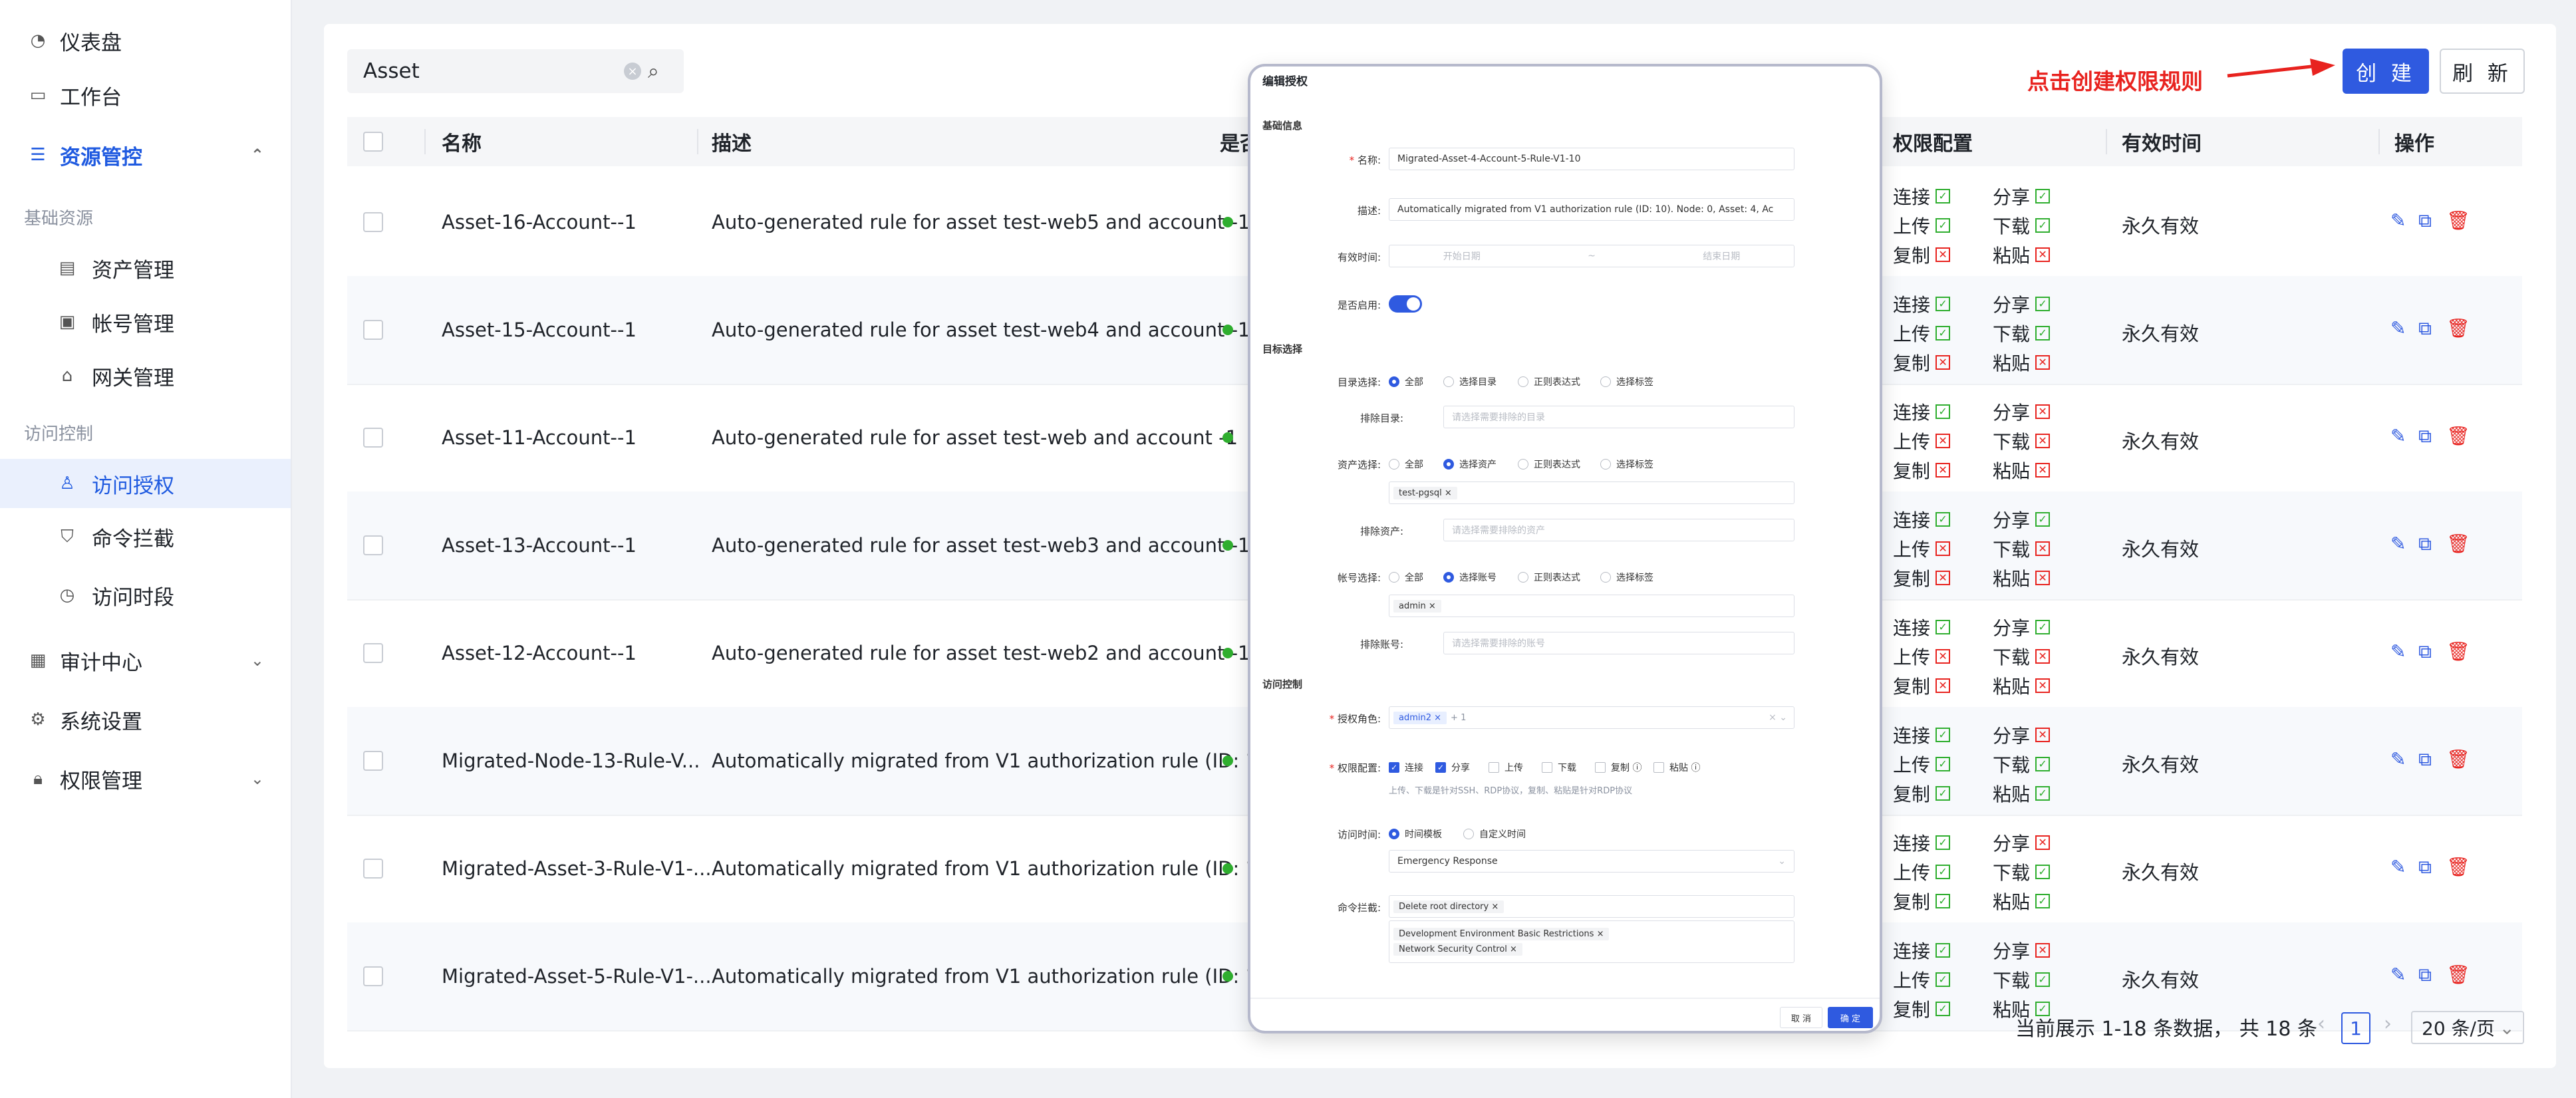 The width and height of the screenshot is (2576, 1098). I want to click on asset-tag-radio: 选择标签, so click(1626, 465).